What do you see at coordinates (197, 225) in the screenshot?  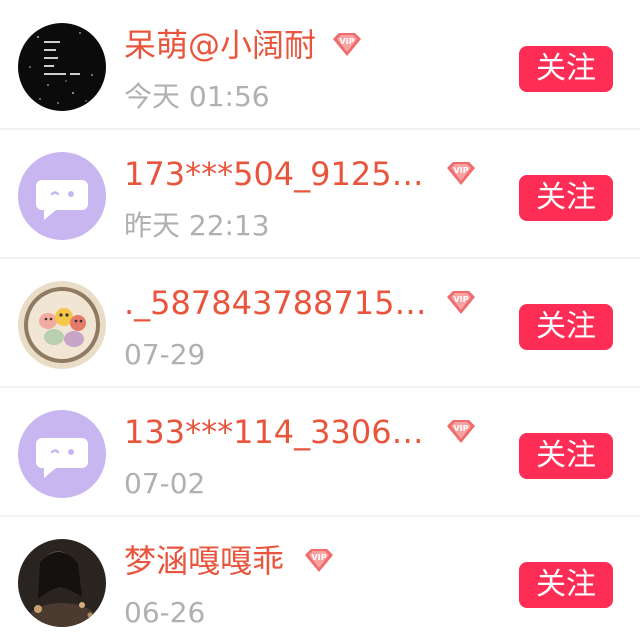 I see `timestamp: 昨天 22:13` at bounding box center [197, 225].